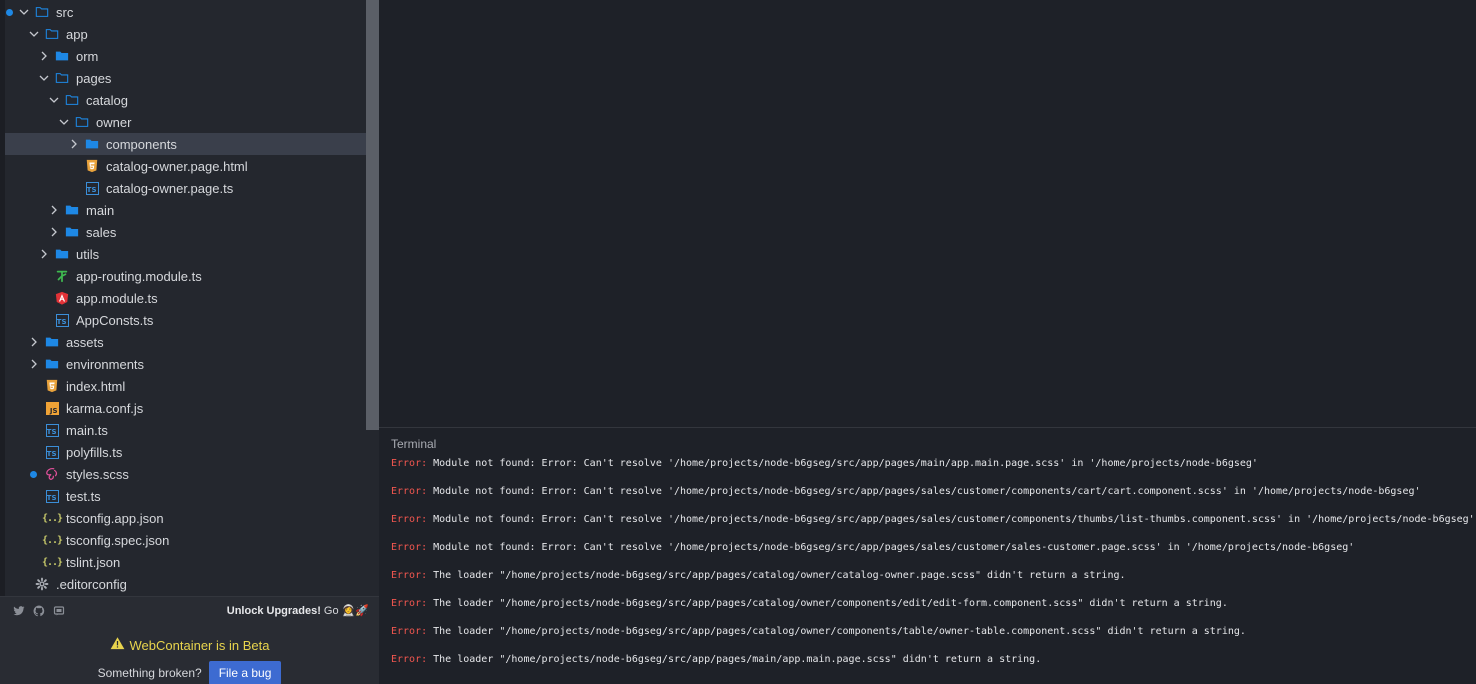 Image resolution: width=1476 pixels, height=684 pixels. I want to click on explorer-item-label: .editorconfig, so click(91, 584).